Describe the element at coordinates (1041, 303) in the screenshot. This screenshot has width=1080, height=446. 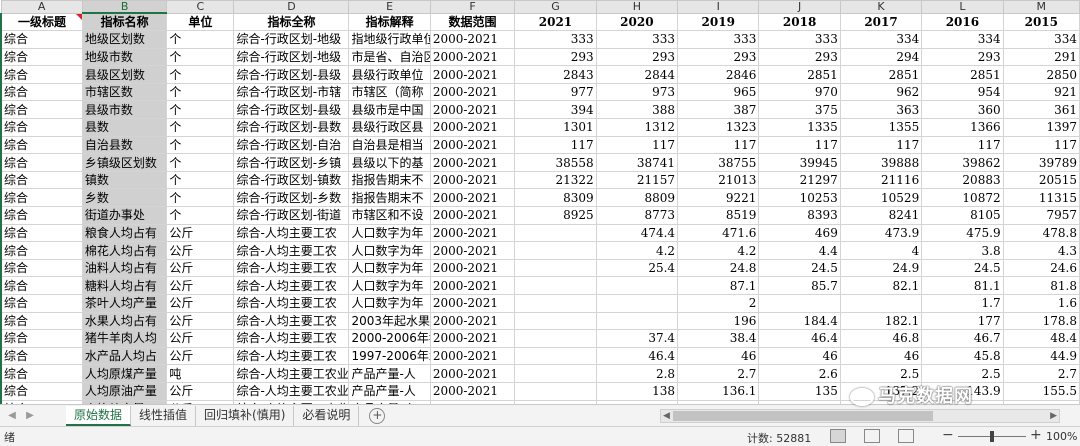
I see `table-cell: 1.6` at that location.